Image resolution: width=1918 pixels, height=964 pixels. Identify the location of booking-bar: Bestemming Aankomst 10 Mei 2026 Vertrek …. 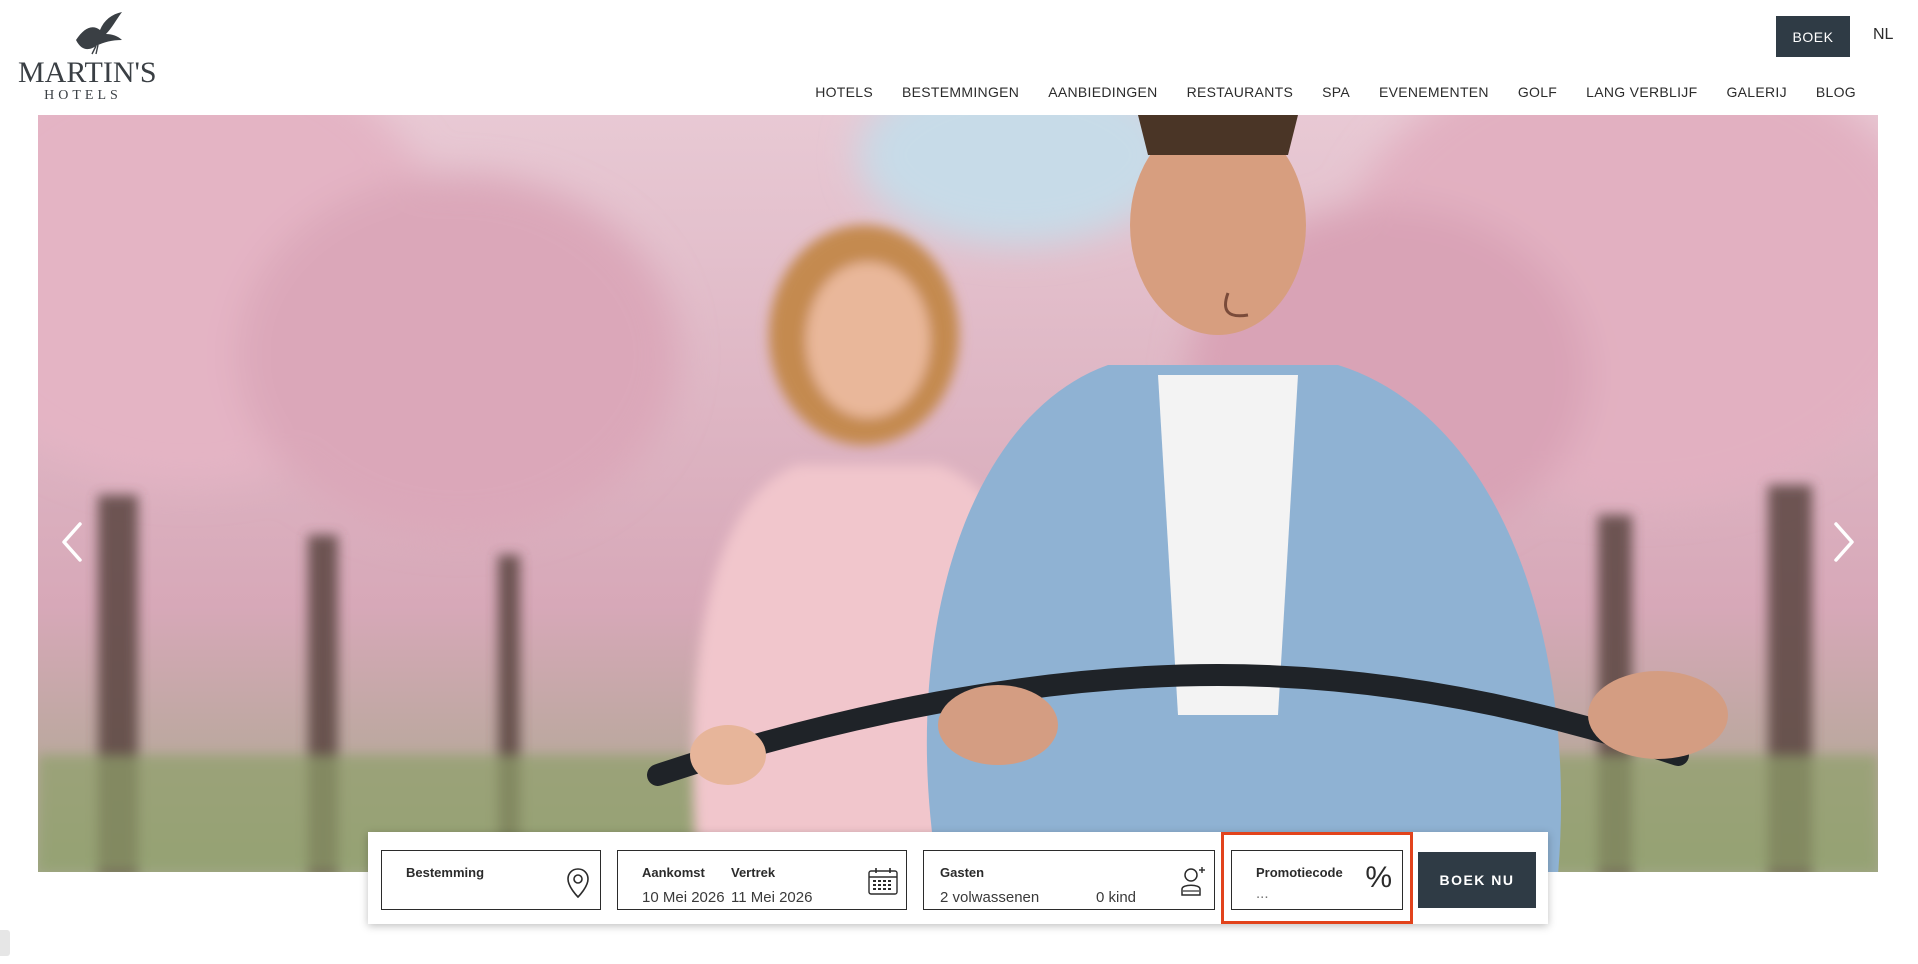
(958, 878).